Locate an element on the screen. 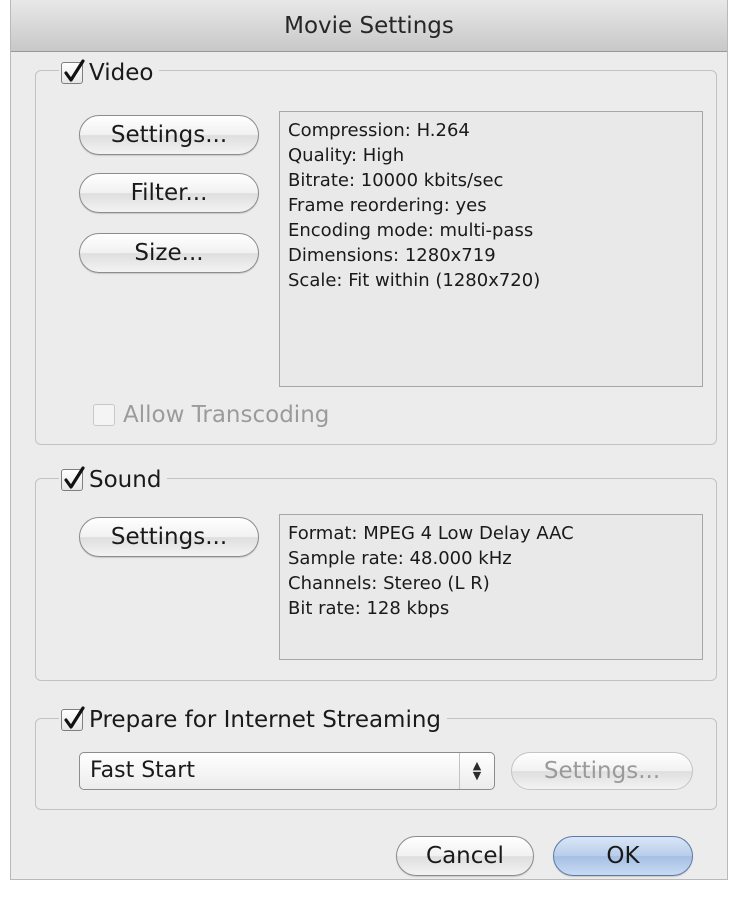 The image size is (730, 897). sound-checkbox is located at coordinates (73, 478).